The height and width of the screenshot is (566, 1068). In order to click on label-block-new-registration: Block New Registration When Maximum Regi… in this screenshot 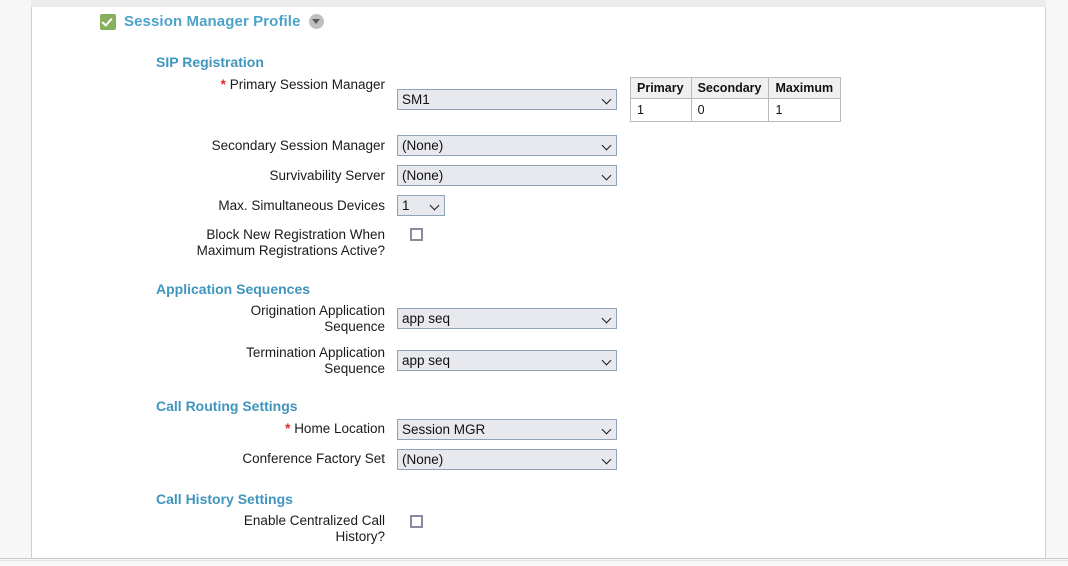, I will do `click(267, 243)`.